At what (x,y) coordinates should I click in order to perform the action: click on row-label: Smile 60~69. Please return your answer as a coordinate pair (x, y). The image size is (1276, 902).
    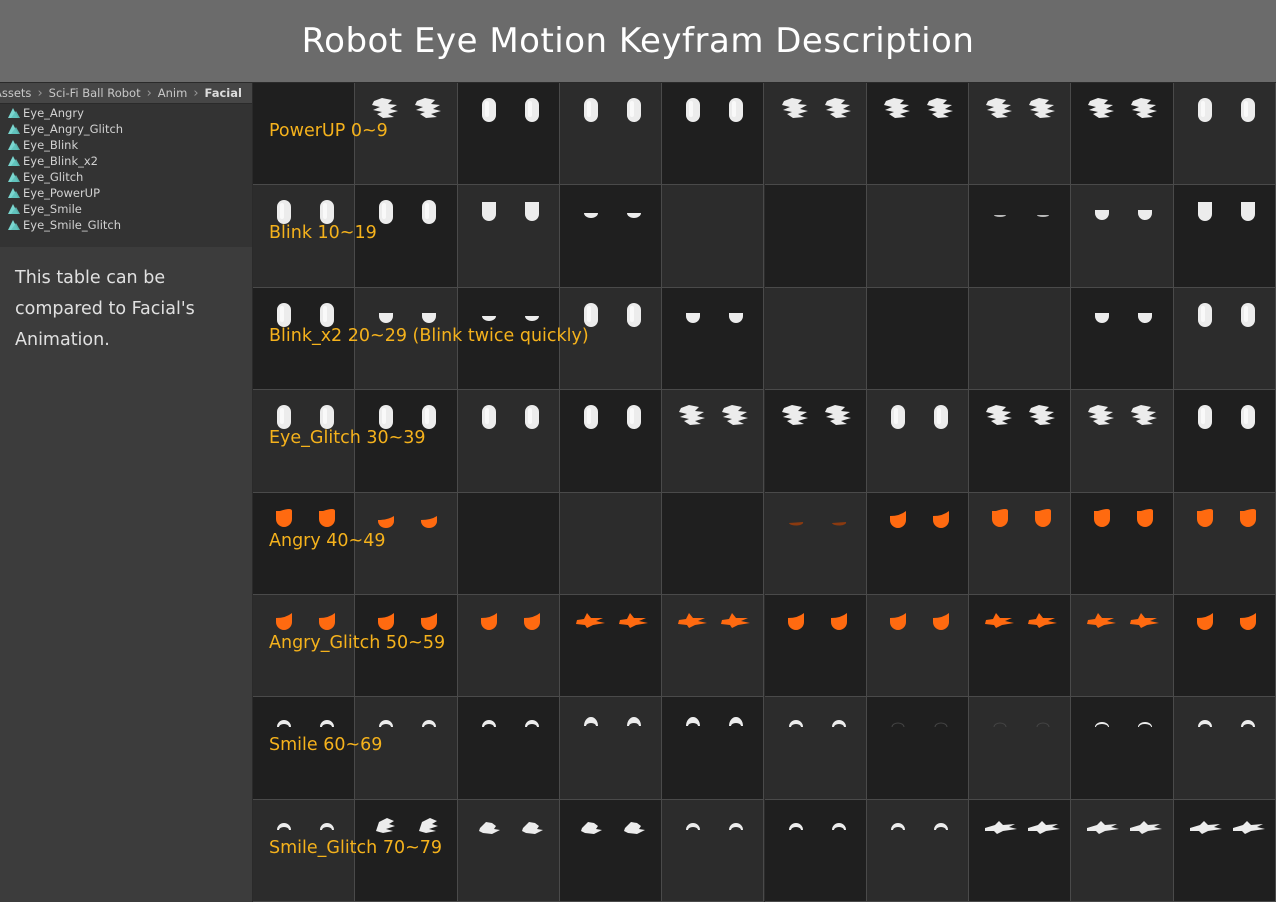
    Looking at the image, I should click on (326, 745).